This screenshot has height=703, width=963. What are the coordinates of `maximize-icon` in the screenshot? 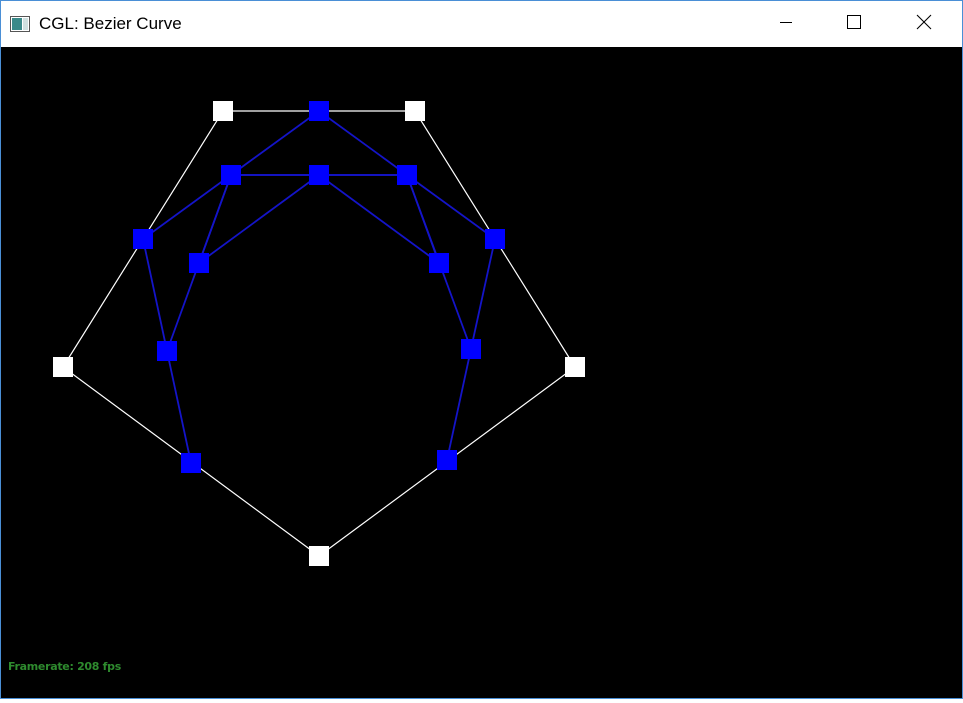 It's located at (854, 24).